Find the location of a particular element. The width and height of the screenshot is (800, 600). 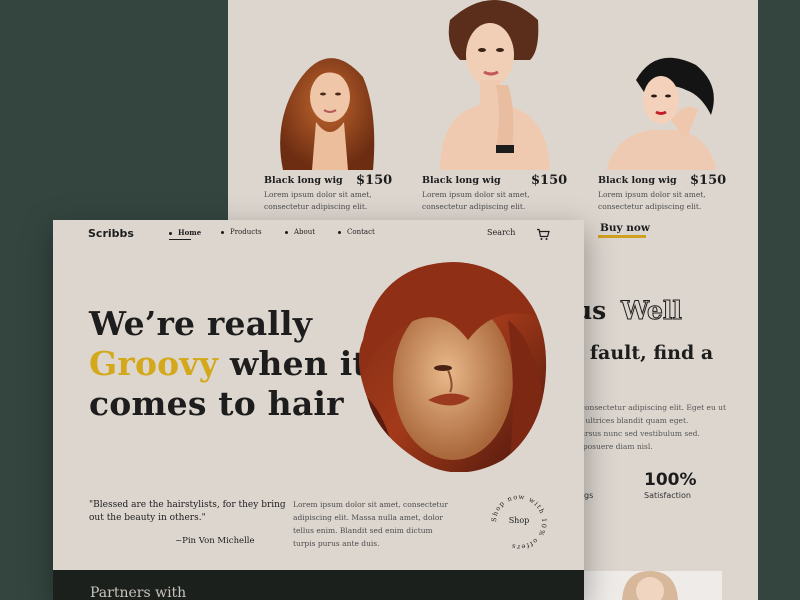

nav-active-underline is located at coordinates (180, 239).